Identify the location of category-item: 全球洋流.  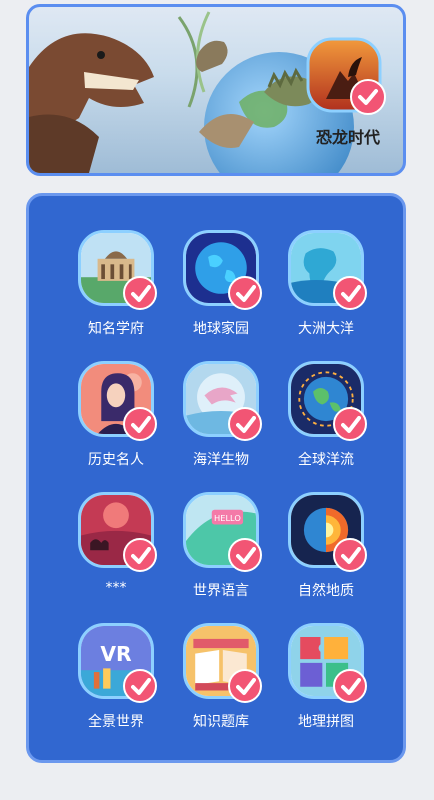
(326, 397).